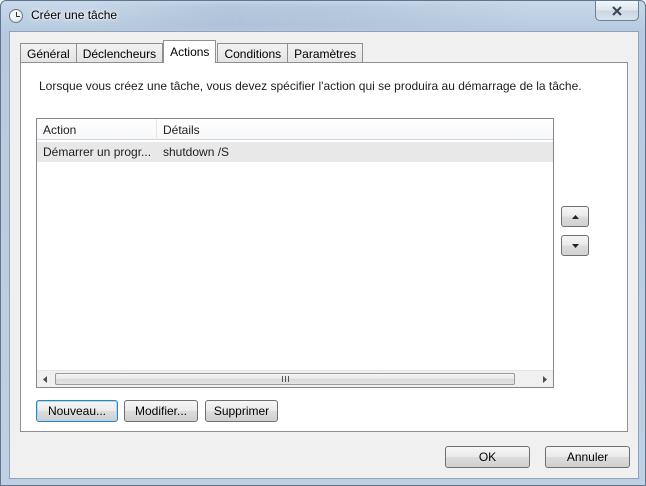  What do you see at coordinates (97, 129) in the screenshot?
I see `column-header-action: Action` at bounding box center [97, 129].